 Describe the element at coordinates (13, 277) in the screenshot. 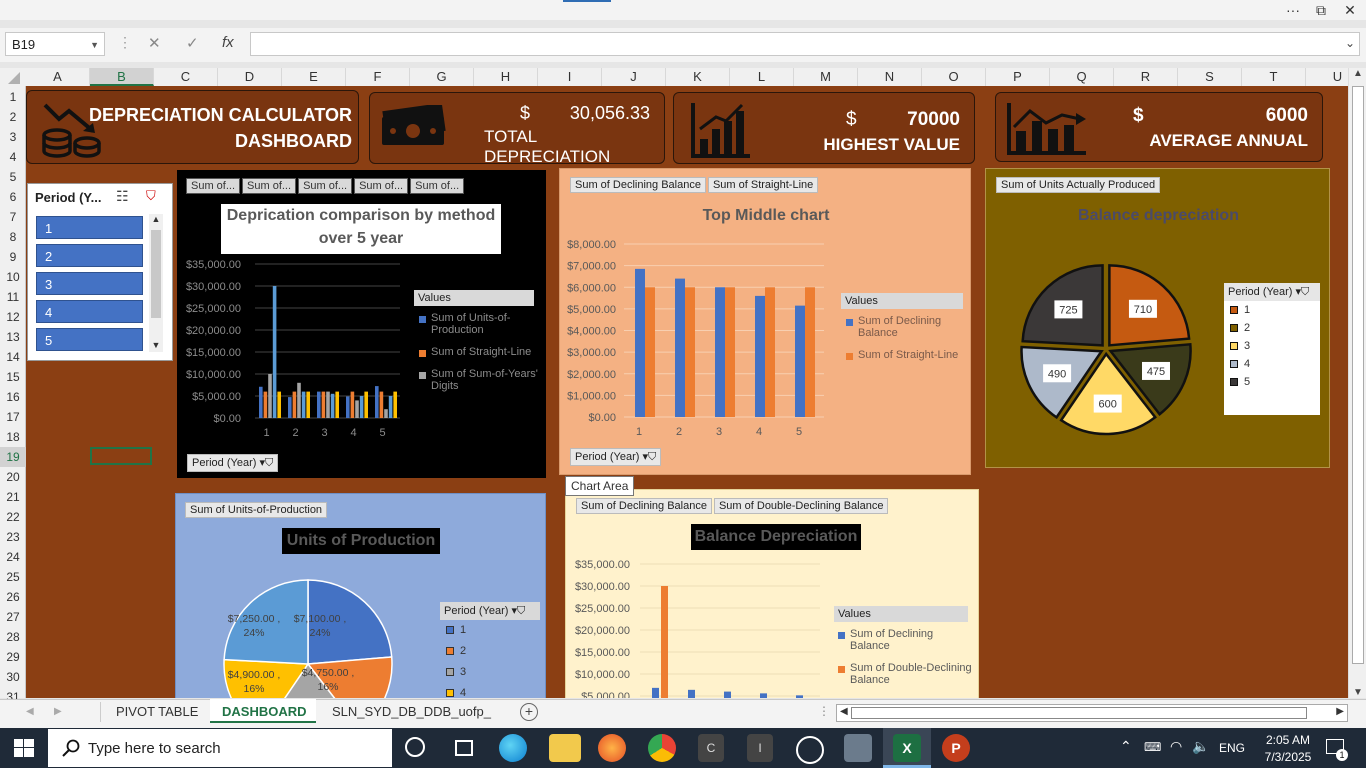

I see `row-header: 10` at that location.